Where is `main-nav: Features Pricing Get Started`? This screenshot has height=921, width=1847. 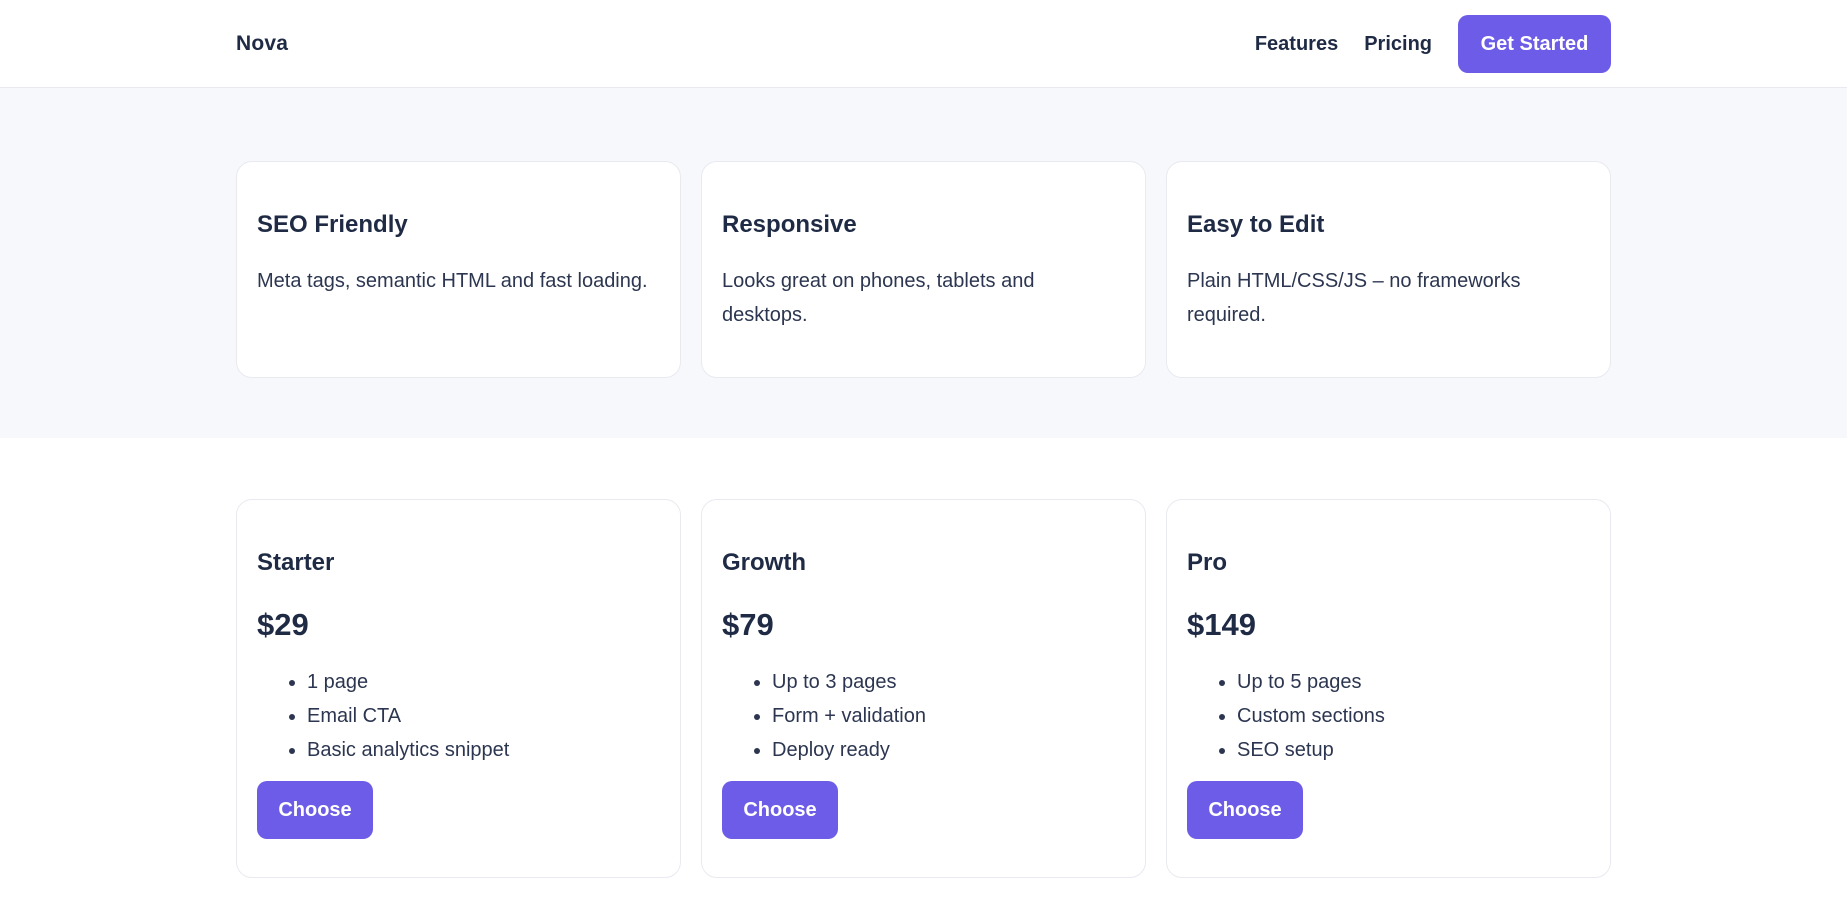
main-nav: Features Pricing Get Started is located at coordinates (1433, 44).